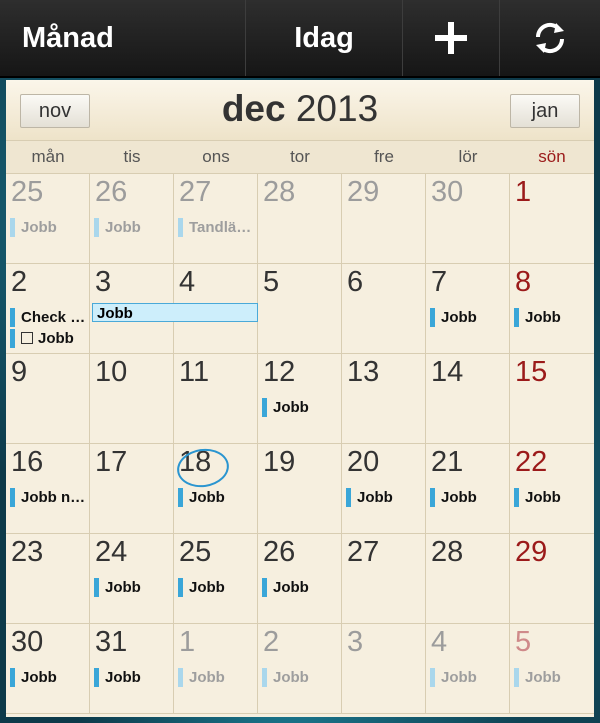  Describe the element at coordinates (384, 579) in the screenshot. I see `day-cell: 27` at that location.